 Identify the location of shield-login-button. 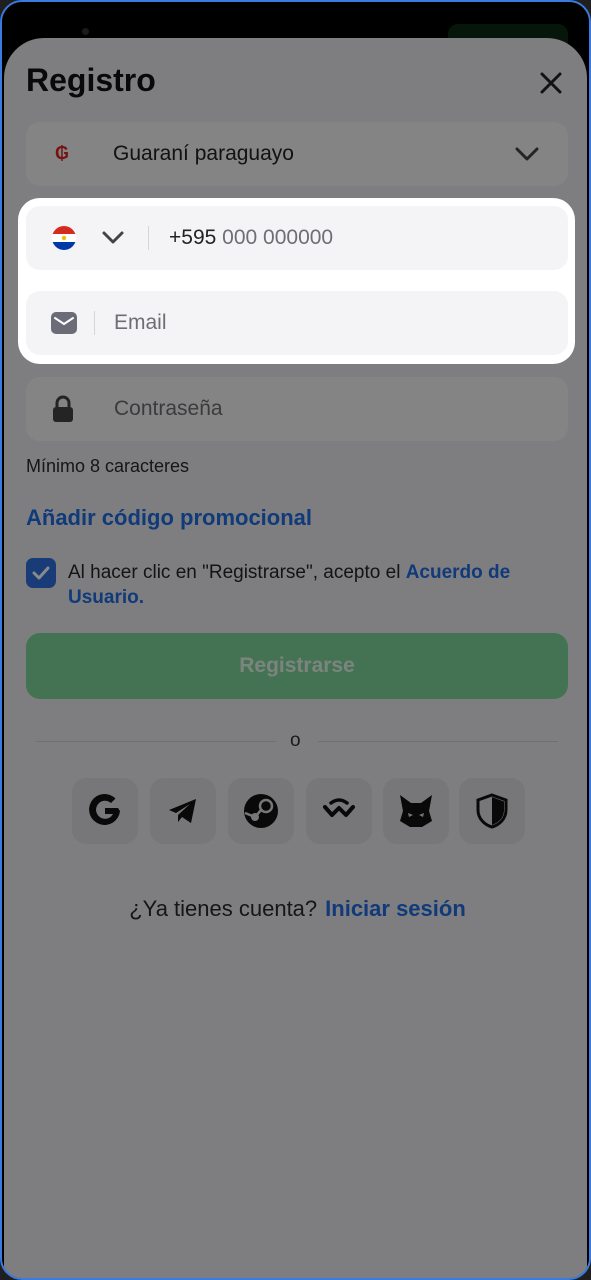
(492, 811).